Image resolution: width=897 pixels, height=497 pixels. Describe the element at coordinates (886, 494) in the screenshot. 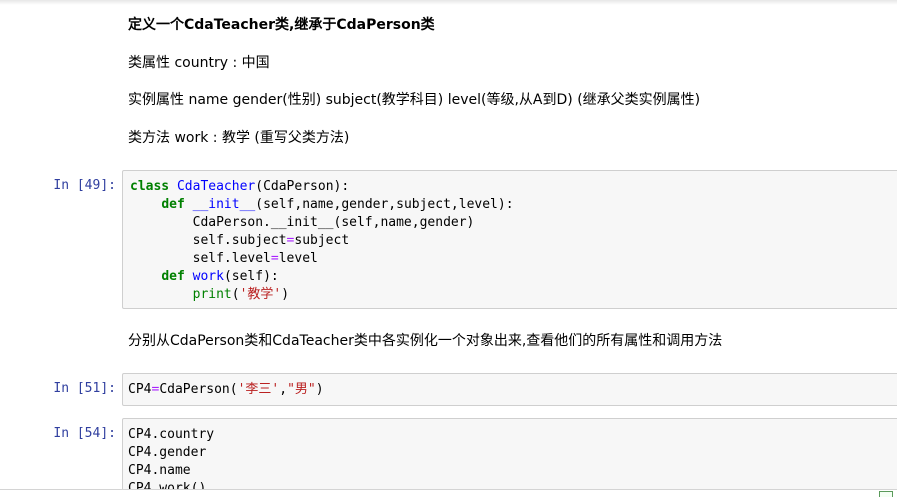

I see `resize-handle-icon` at that location.